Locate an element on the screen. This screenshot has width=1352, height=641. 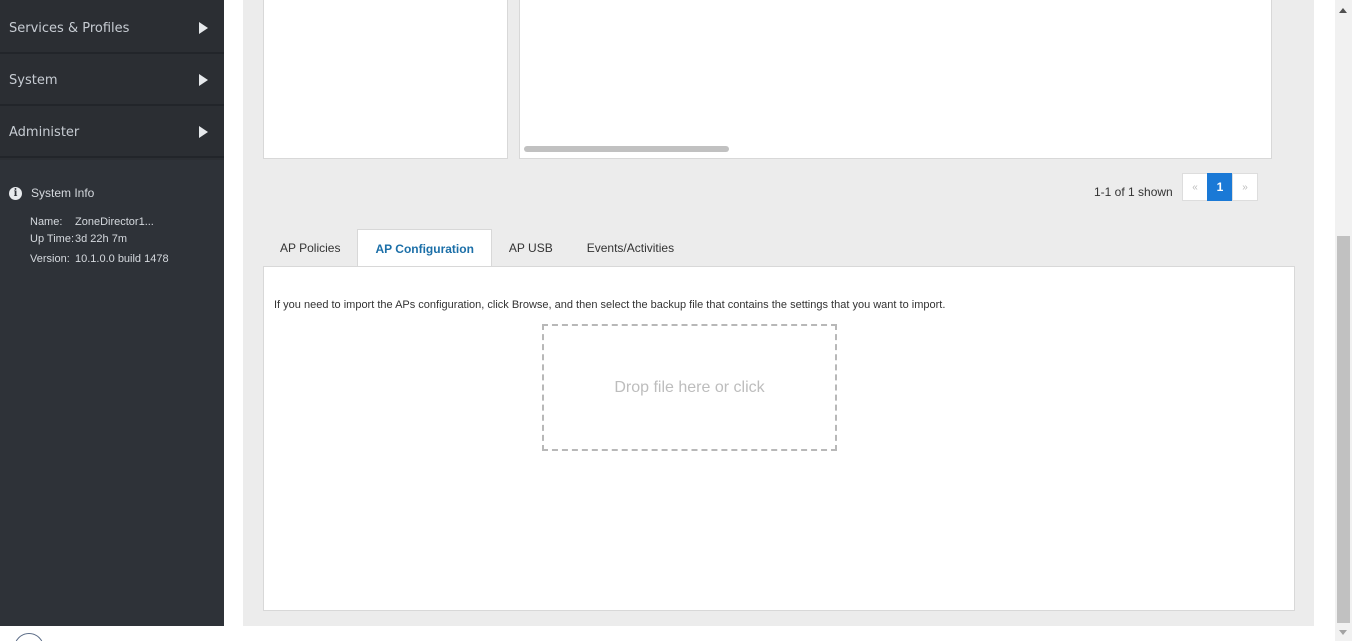
logo-icon is located at coordinates (29, 637).